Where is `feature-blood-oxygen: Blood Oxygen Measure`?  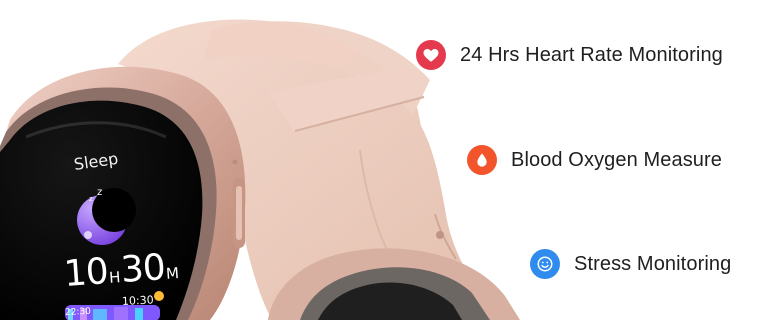 feature-blood-oxygen: Blood Oxygen Measure is located at coordinates (594, 160).